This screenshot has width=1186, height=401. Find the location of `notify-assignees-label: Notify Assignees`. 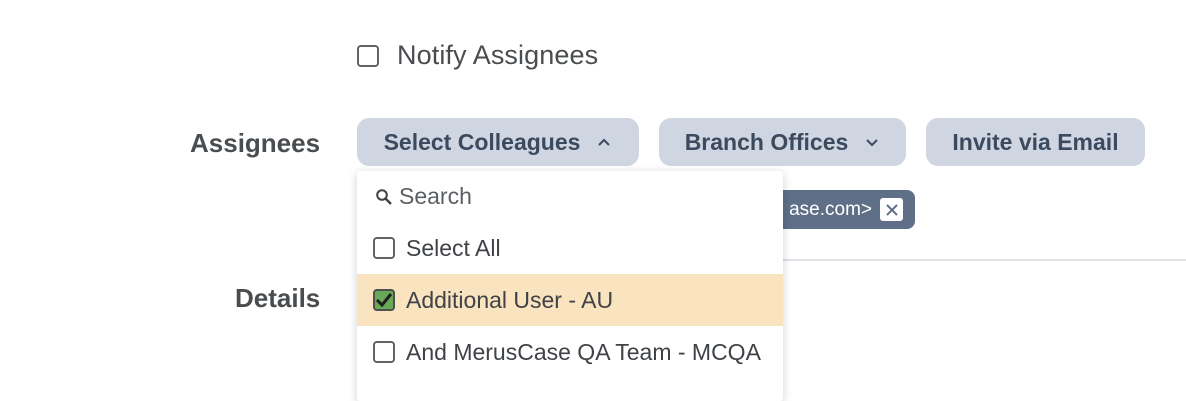

notify-assignees-label: Notify Assignees is located at coordinates (498, 55).